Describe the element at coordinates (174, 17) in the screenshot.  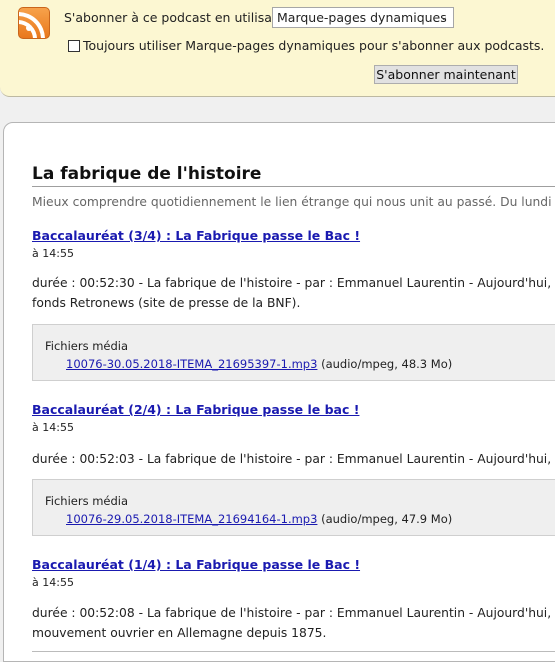
I see `subscribe-label: S'abonner à ce podcast en utilisant` at that location.